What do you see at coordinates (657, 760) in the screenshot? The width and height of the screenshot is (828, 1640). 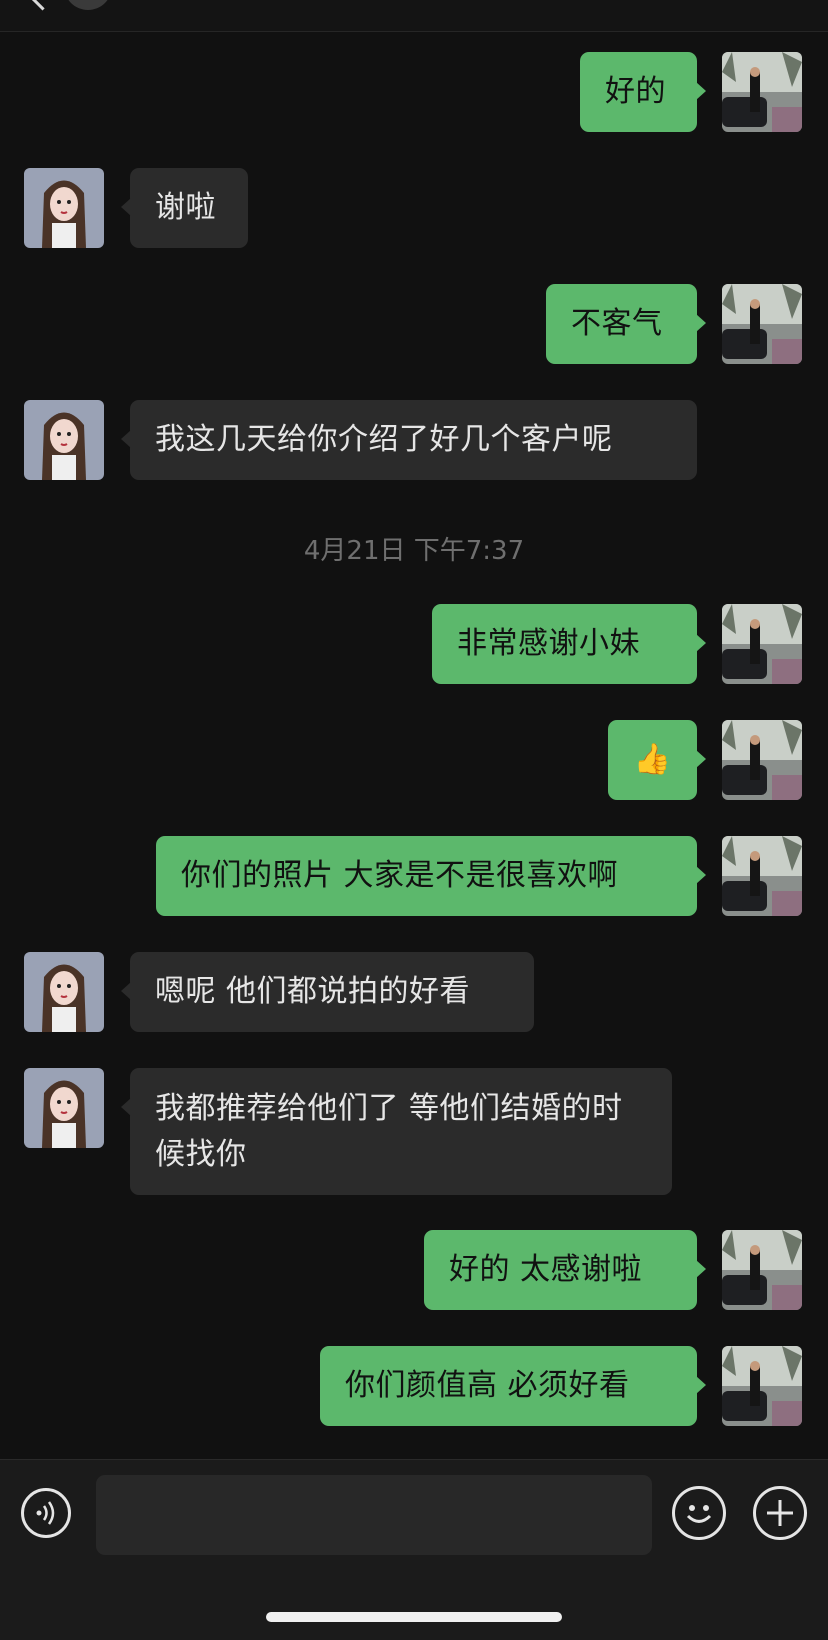 I see `message-bubble-sent: 👍` at bounding box center [657, 760].